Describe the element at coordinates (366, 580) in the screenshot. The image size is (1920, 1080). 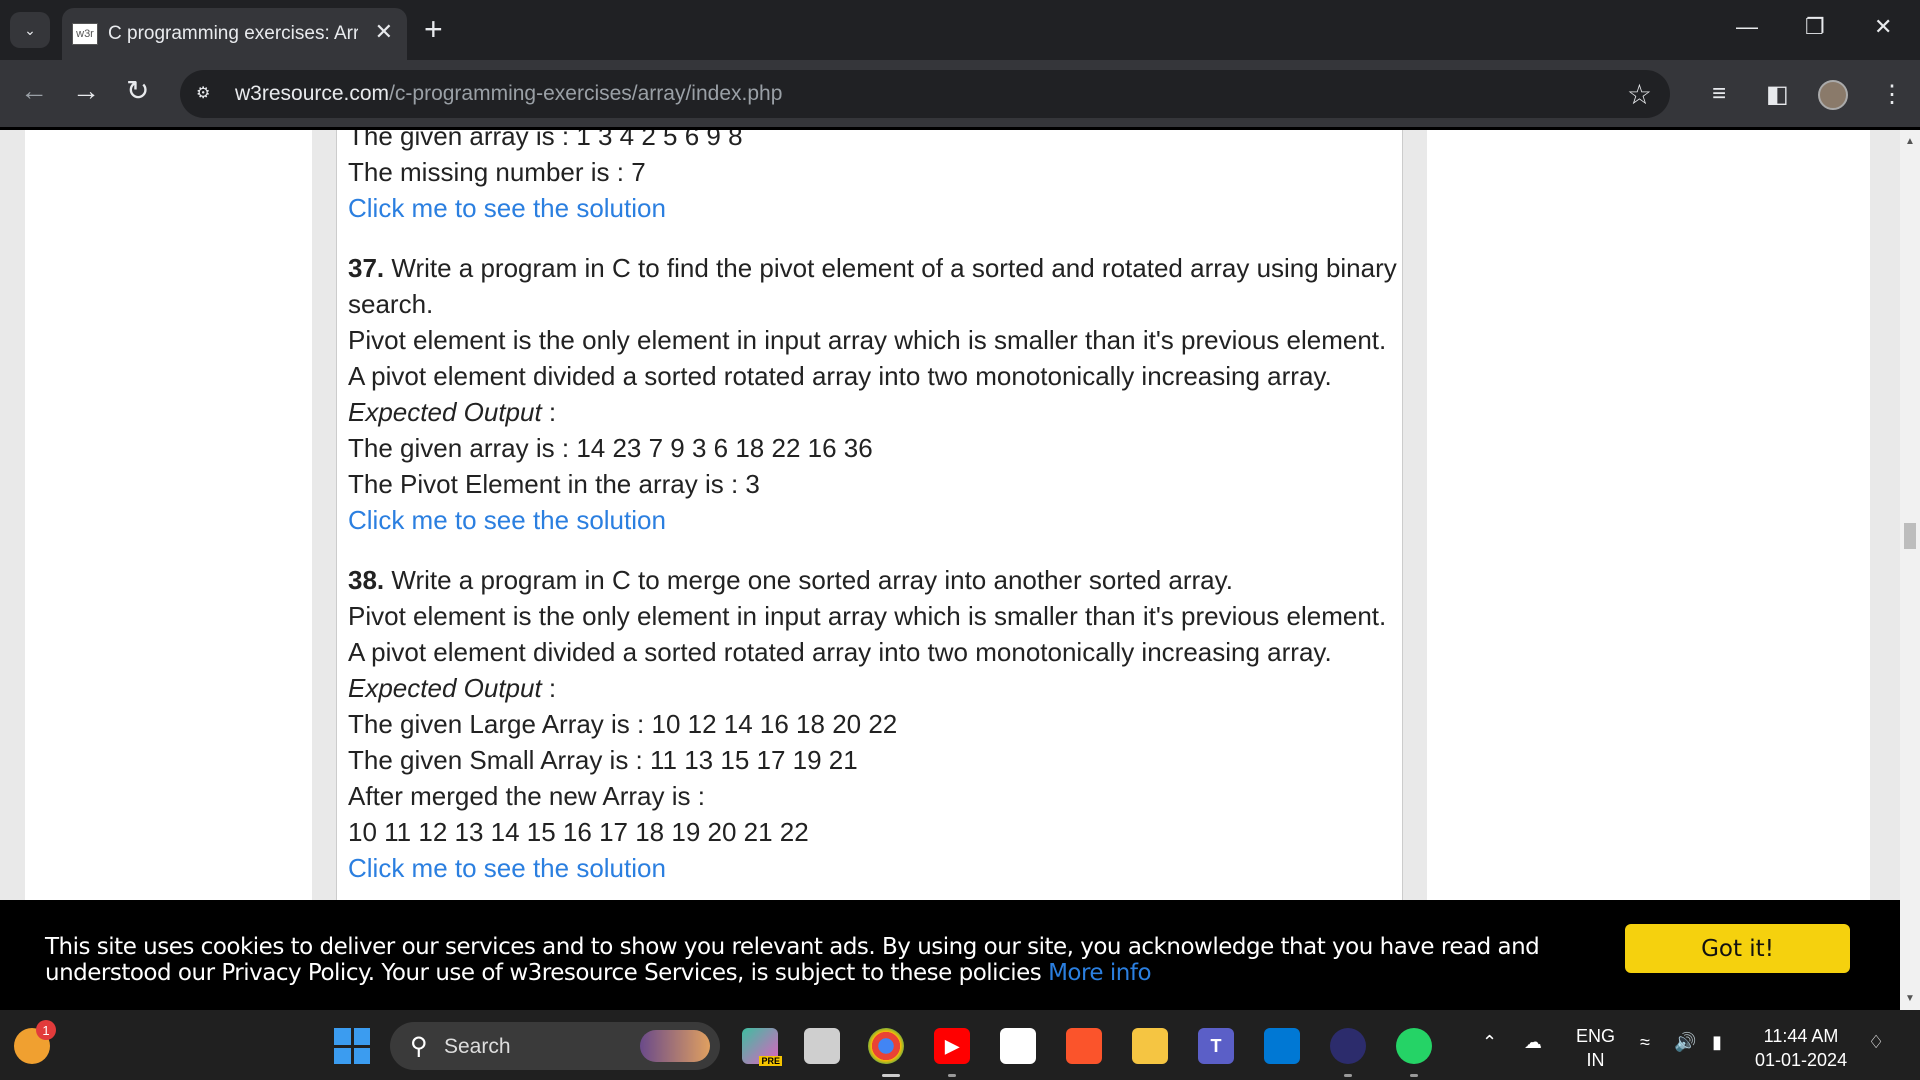
I see `exercise-38-number: 38.` at that location.